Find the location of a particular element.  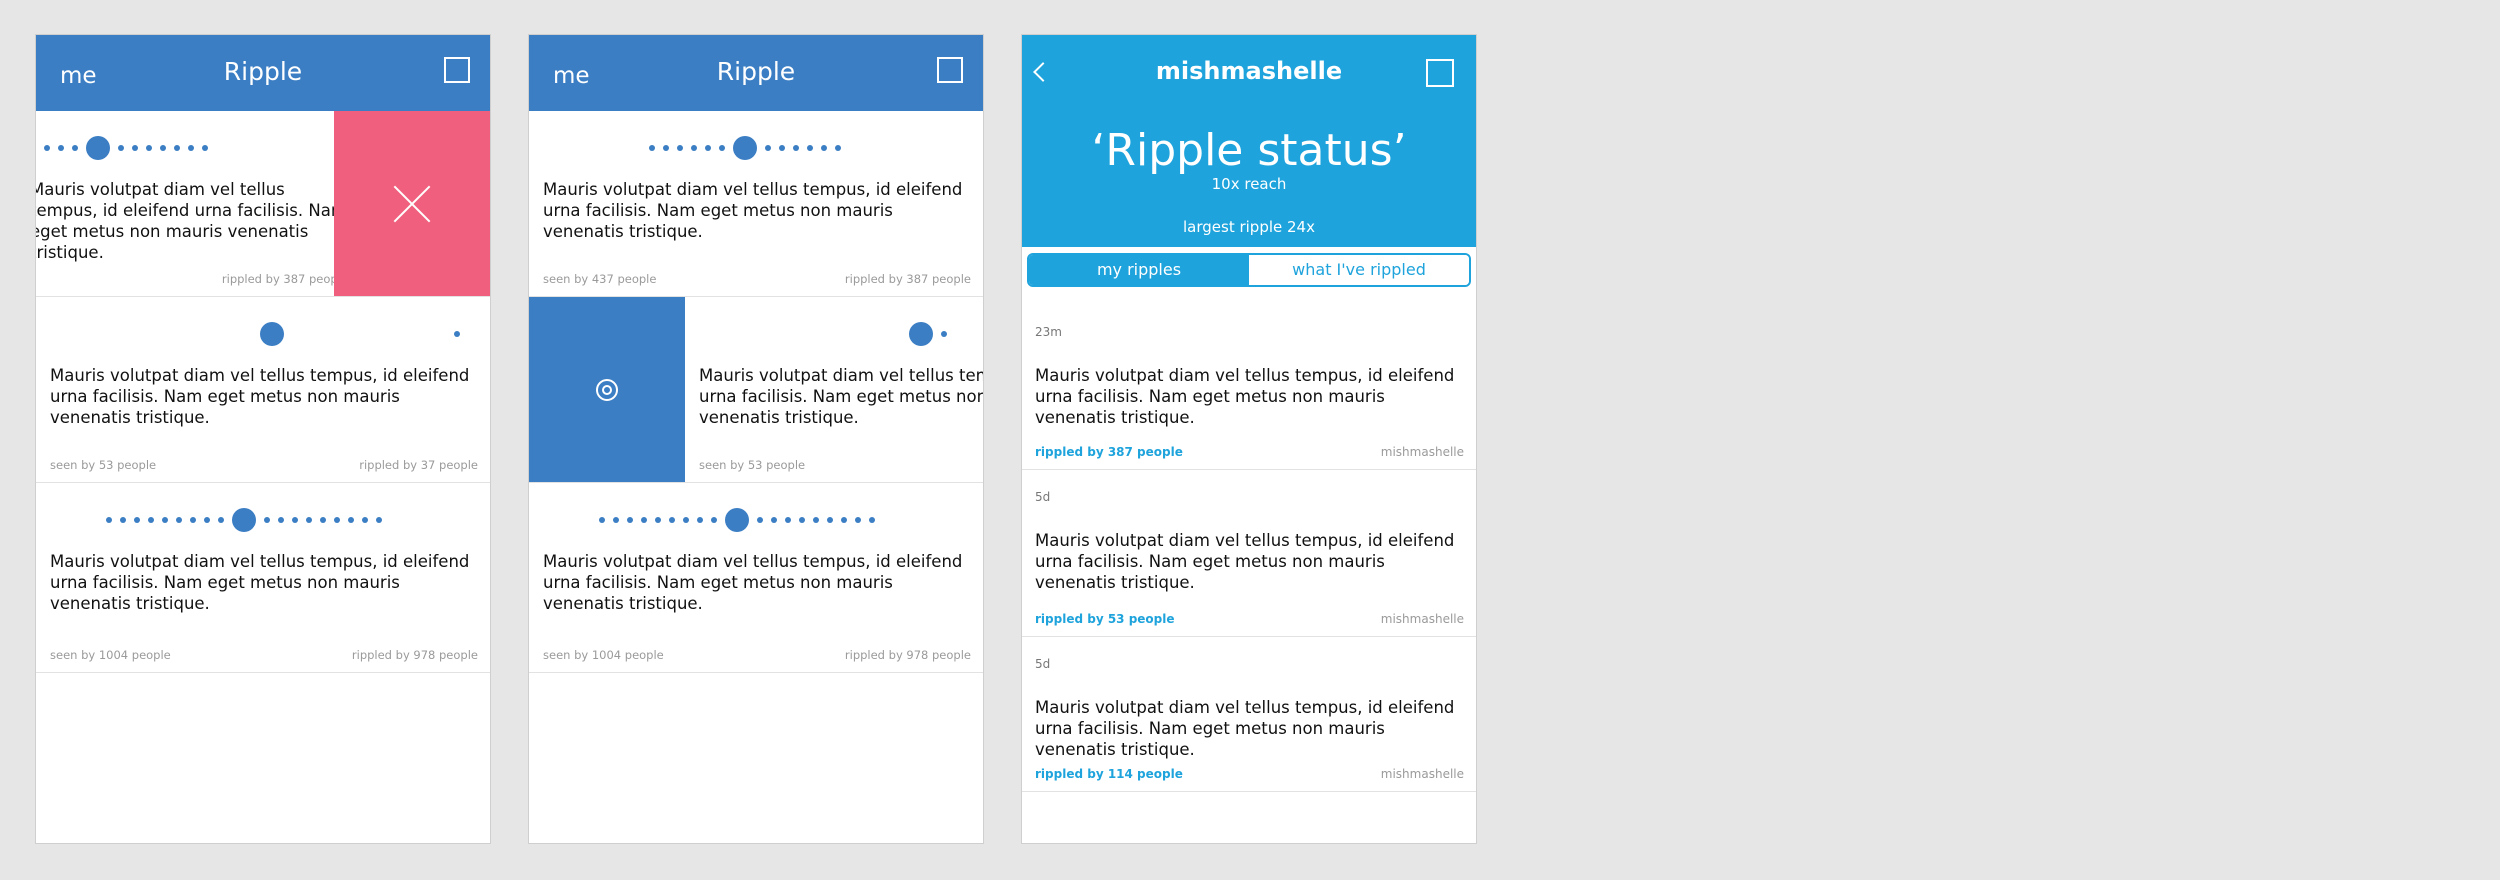

delete-action-button is located at coordinates (412, 203).